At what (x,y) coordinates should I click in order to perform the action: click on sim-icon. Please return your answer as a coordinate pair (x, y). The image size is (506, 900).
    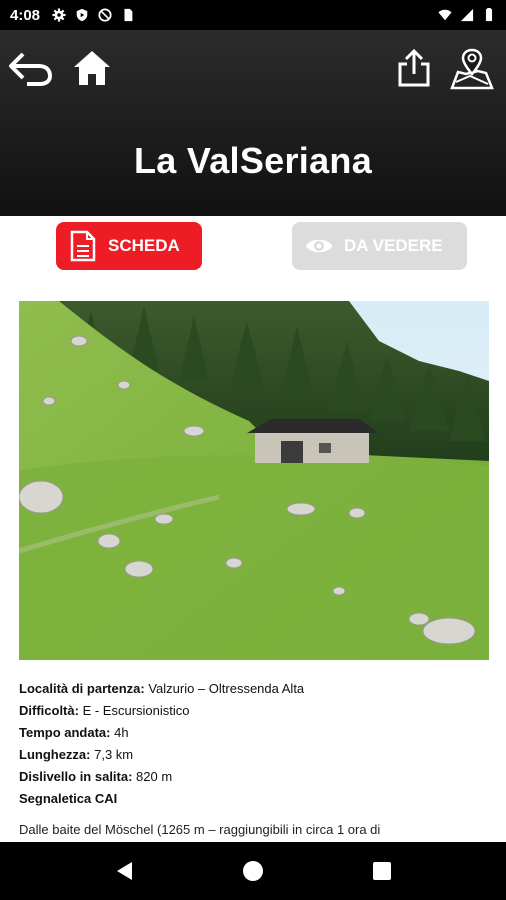
    Looking at the image, I should click on (128, 15).